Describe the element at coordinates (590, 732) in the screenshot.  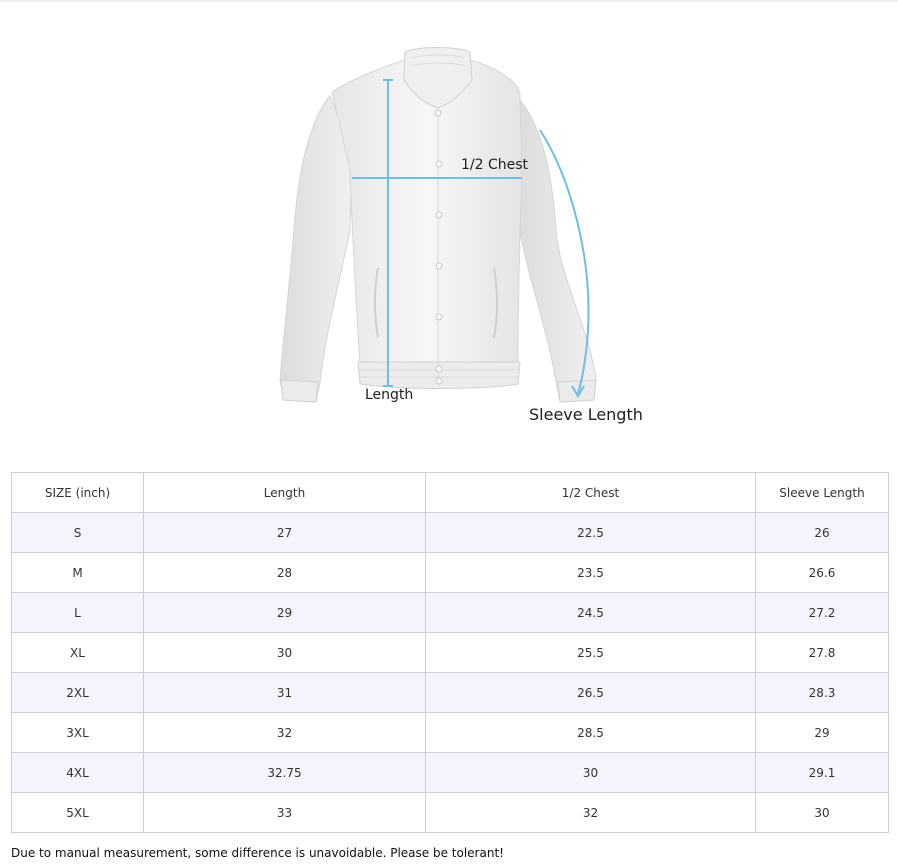
I see `cell-chest: 28.5` at that location.